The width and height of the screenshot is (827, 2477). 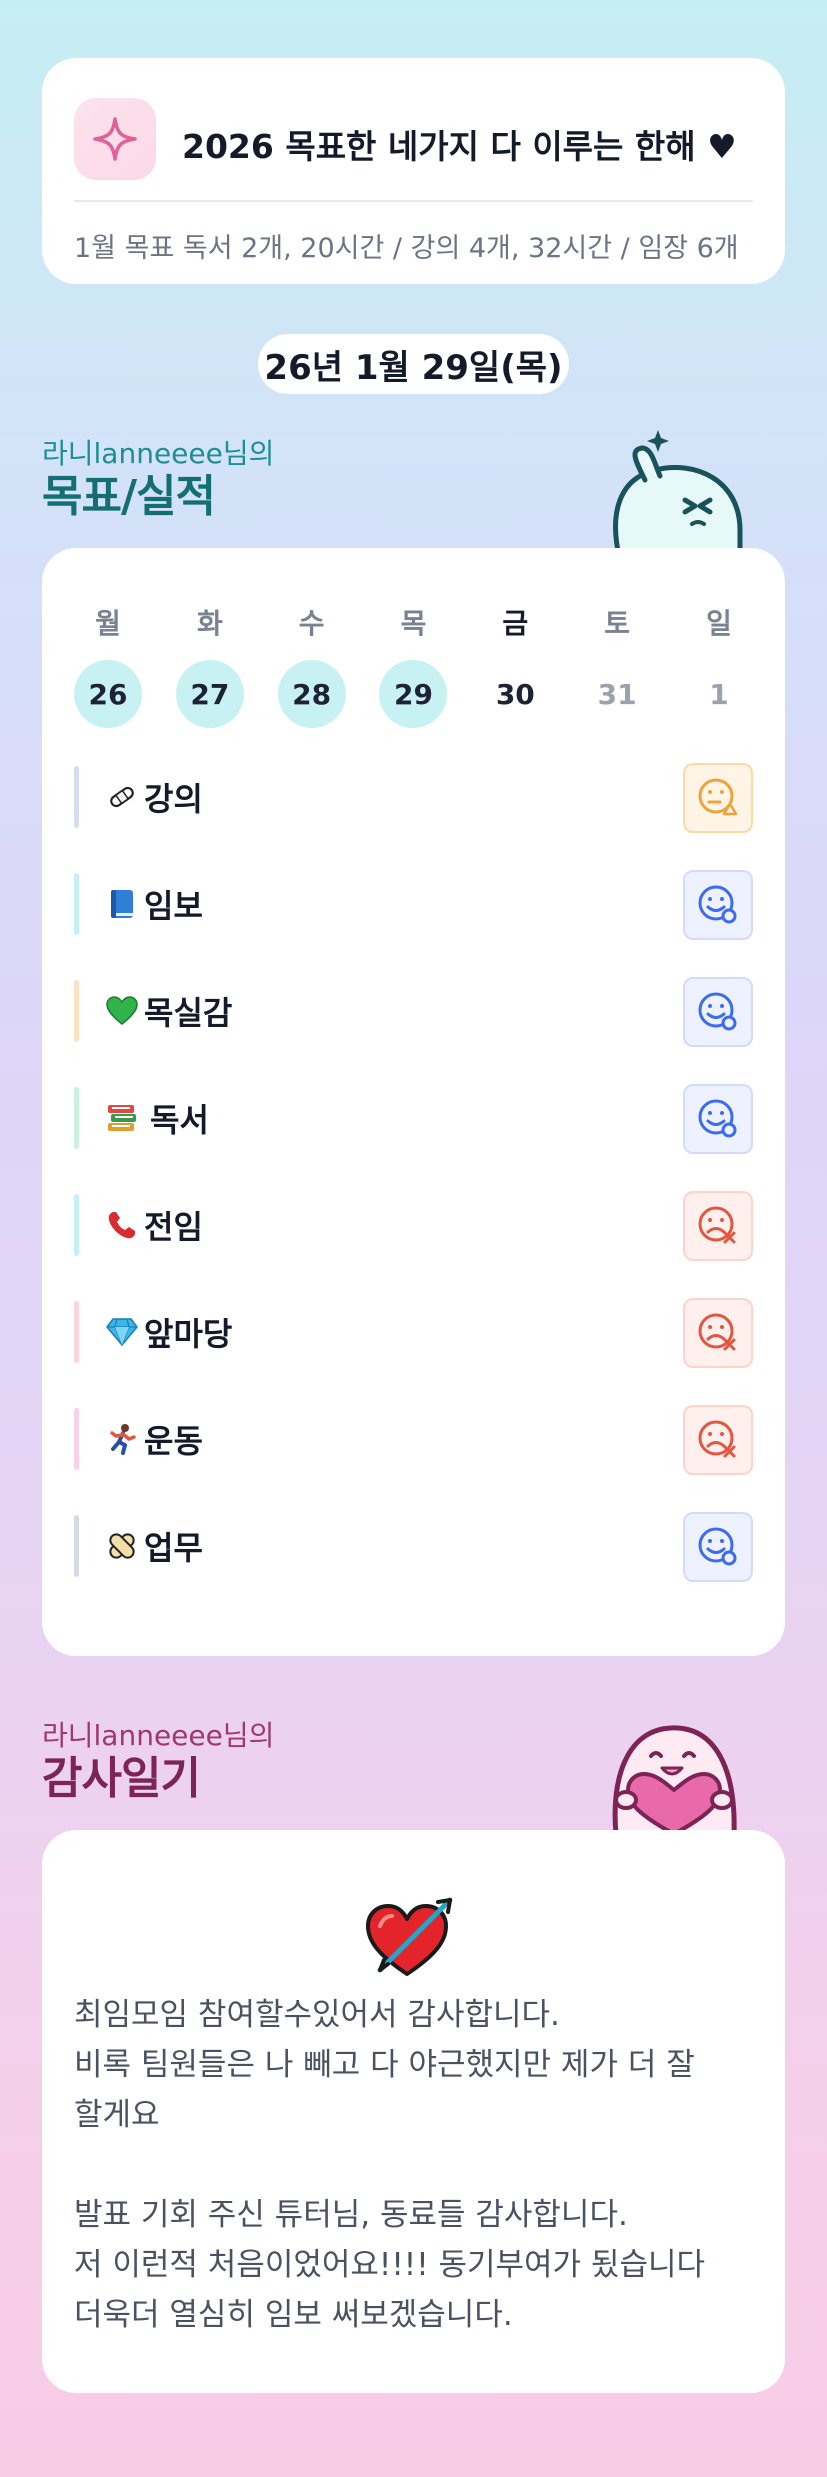 What do you see at coordinates (311, 623) in the screenshot?
I see `day-name: 수` at bounding box center [311, 623].